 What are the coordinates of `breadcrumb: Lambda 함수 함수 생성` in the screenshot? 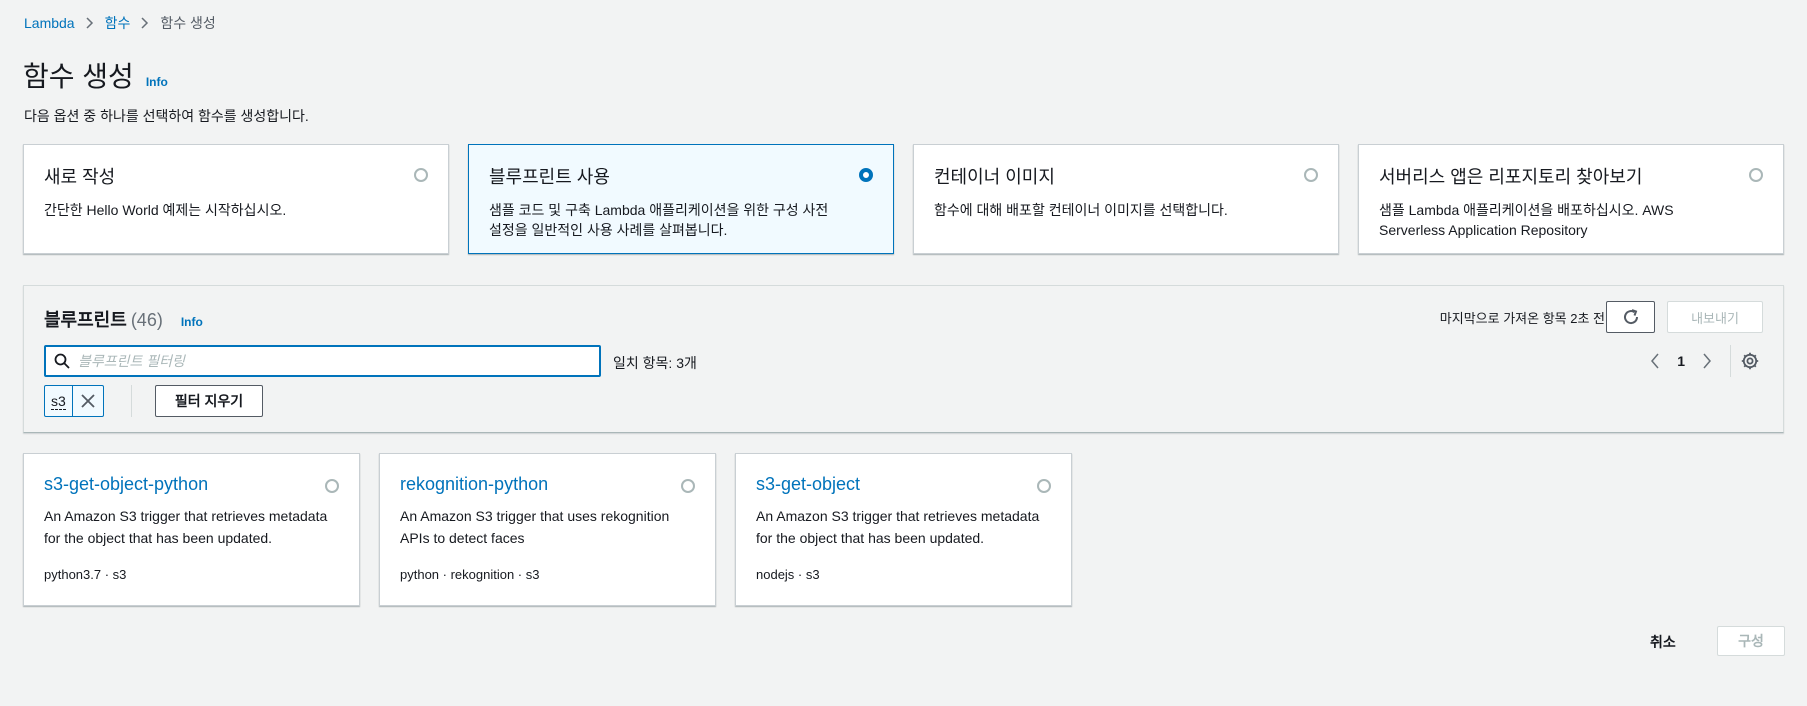 It's located at (120, 23).